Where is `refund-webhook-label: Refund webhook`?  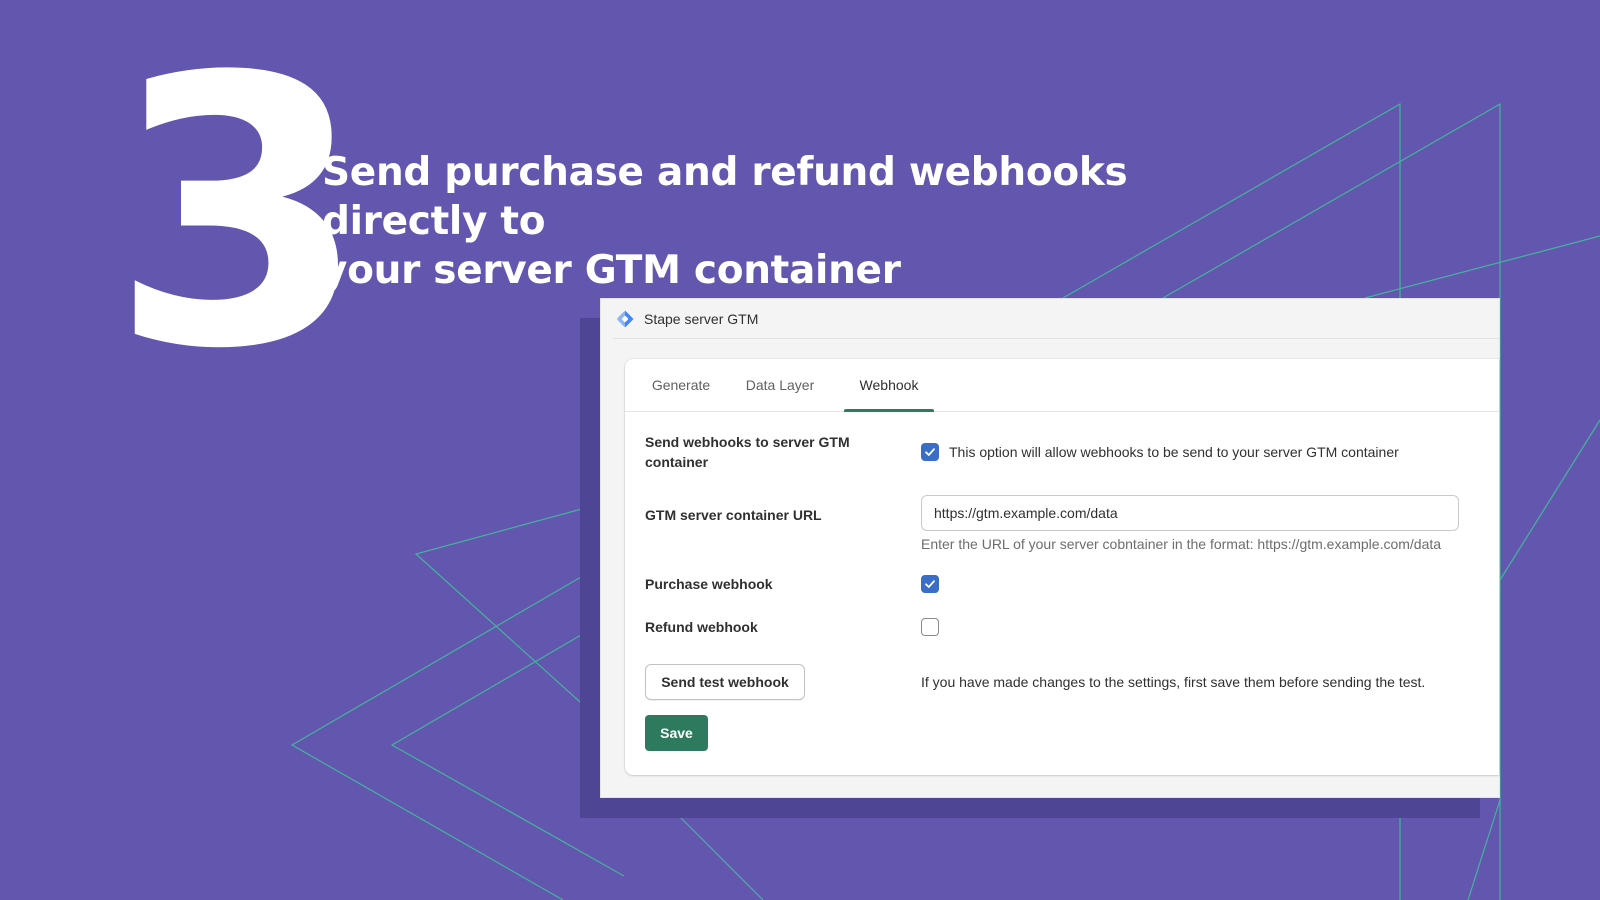 refund-webhook-label: Refund webhook is located at coordinates (701, 627).